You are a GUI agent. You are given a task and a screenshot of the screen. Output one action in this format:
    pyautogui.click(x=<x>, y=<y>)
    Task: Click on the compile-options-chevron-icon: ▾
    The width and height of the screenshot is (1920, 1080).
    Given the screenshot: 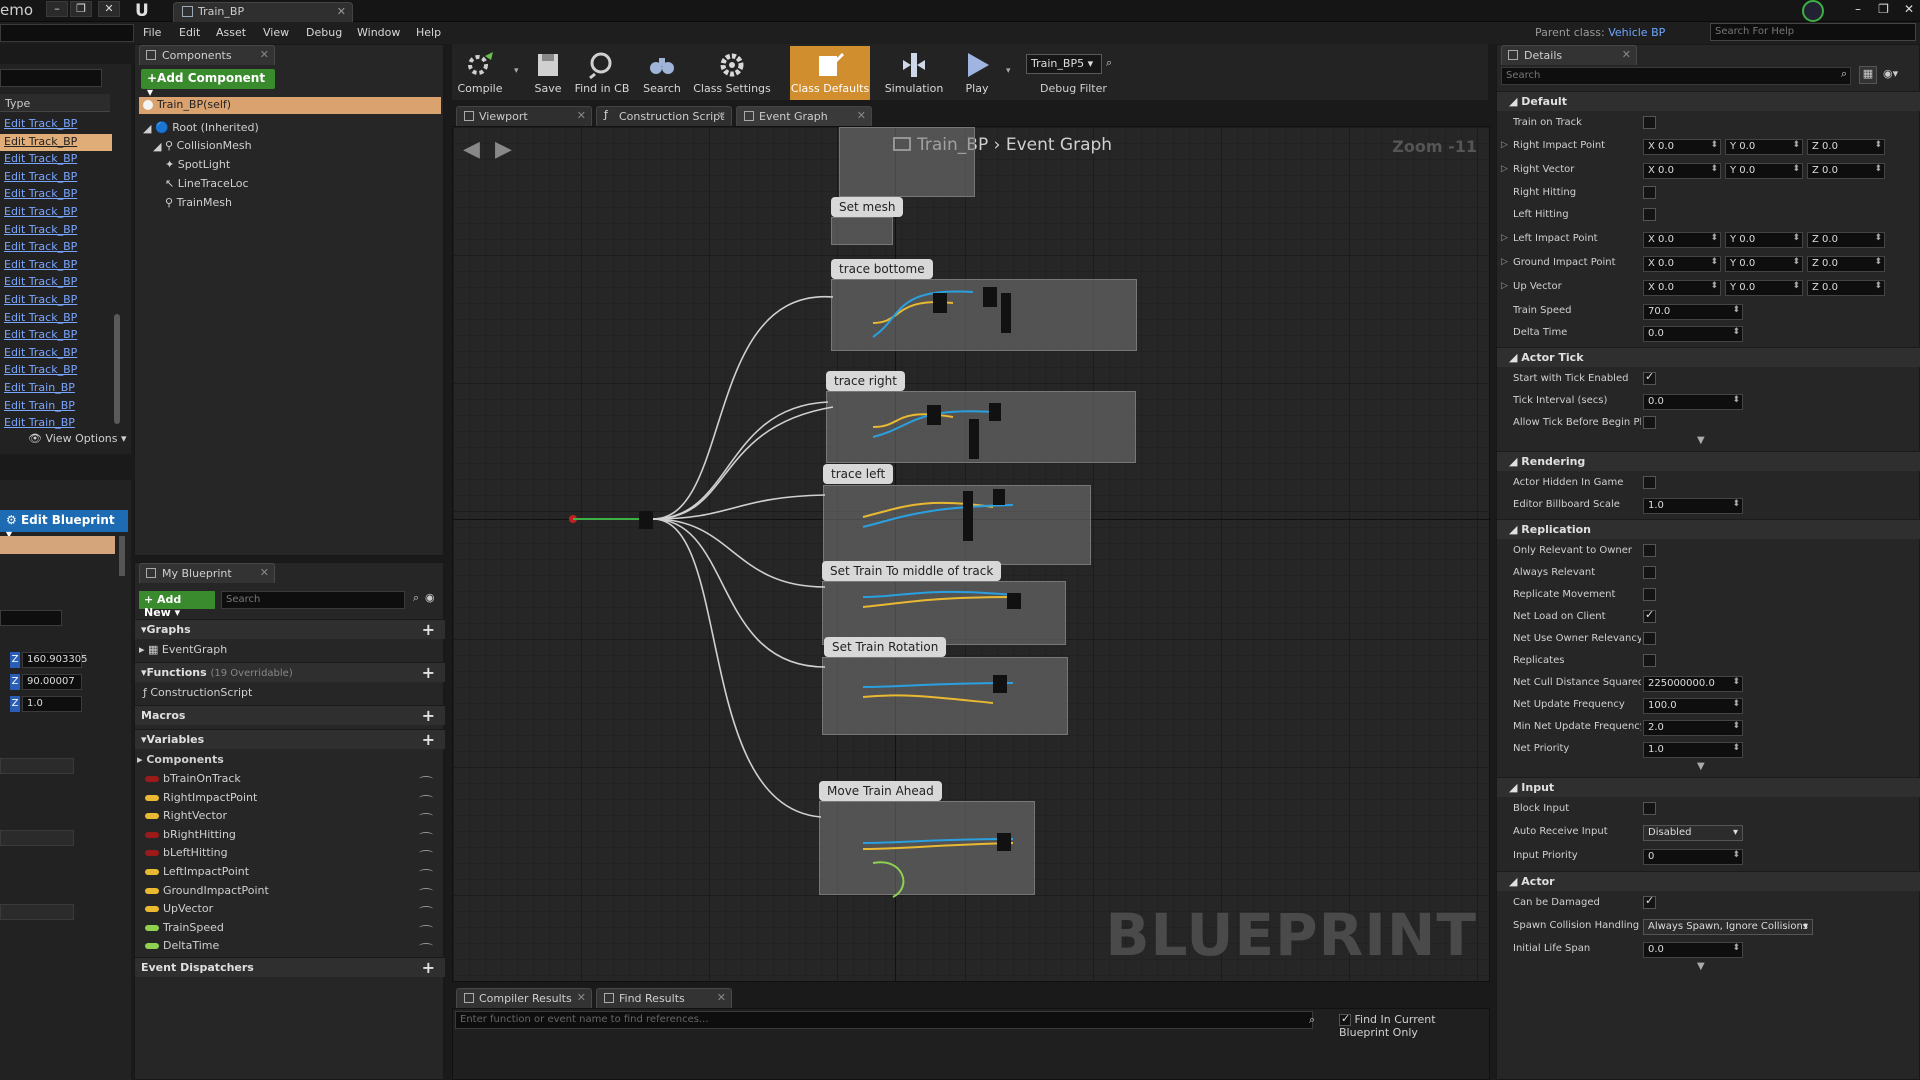 What is the action you would take?
    pyautogui.click(x=516, y=71)
    